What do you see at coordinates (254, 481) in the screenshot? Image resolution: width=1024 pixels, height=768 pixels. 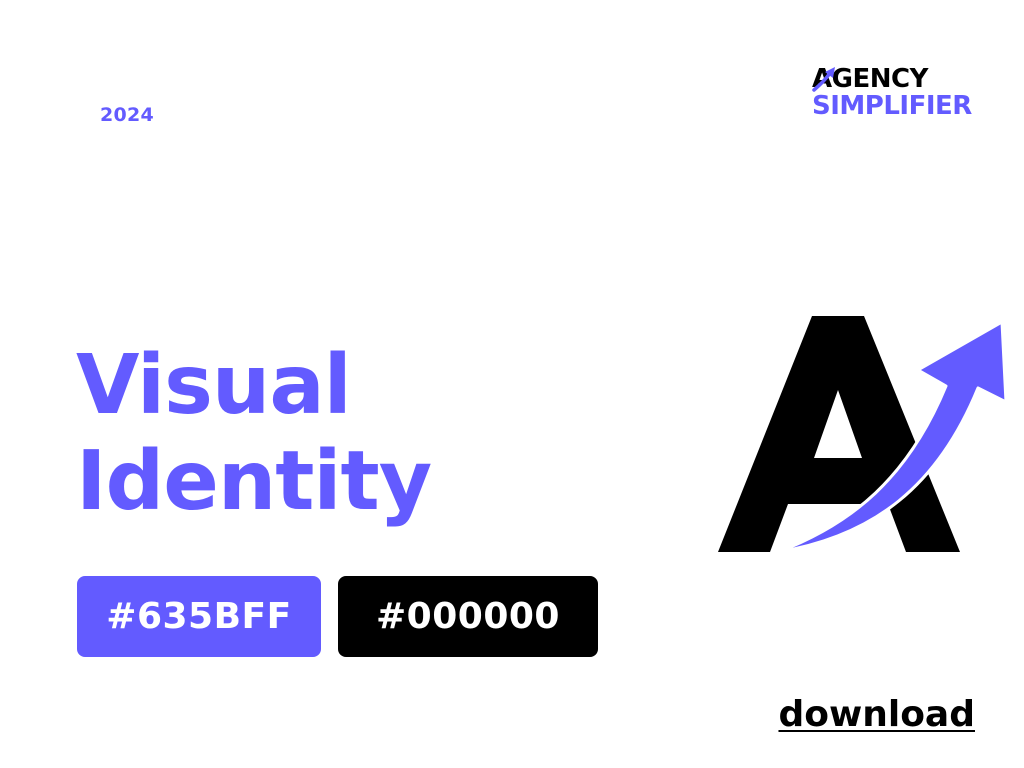 I see `title-line-2: Identity` at bounding box center [254, 481].